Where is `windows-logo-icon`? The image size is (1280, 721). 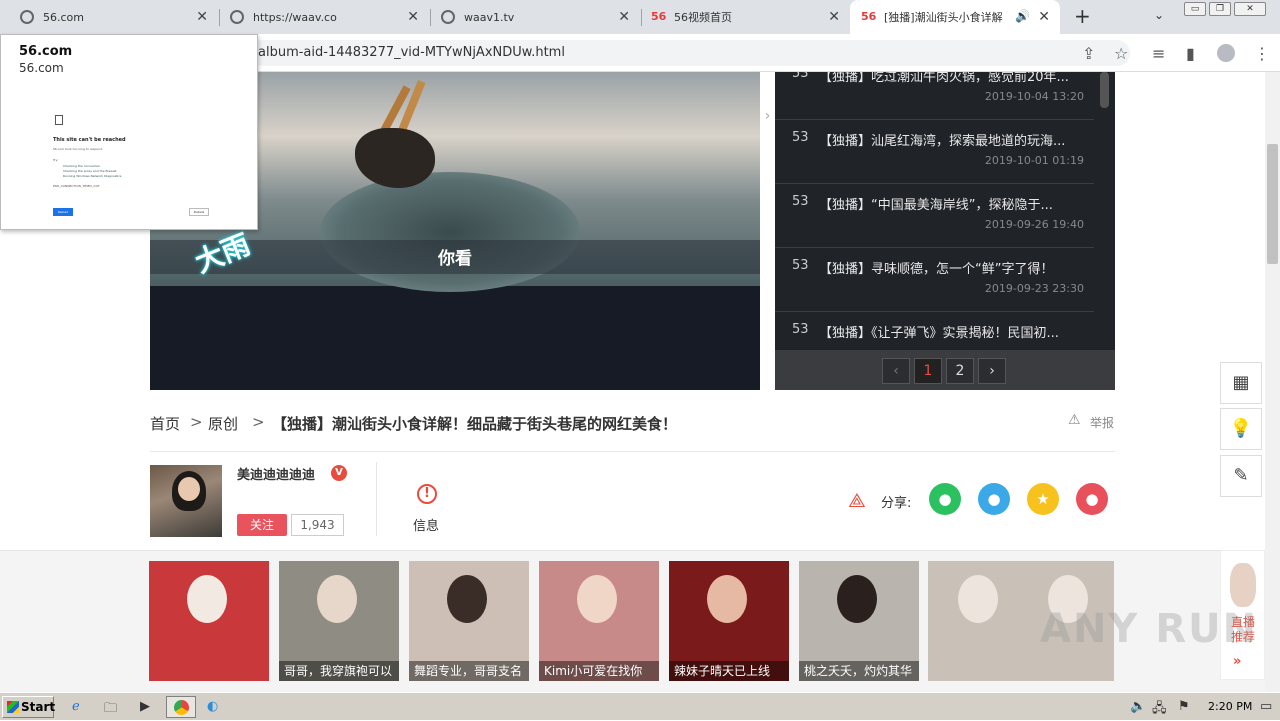 windows-logo-icon is located at coordinates (13, 707).